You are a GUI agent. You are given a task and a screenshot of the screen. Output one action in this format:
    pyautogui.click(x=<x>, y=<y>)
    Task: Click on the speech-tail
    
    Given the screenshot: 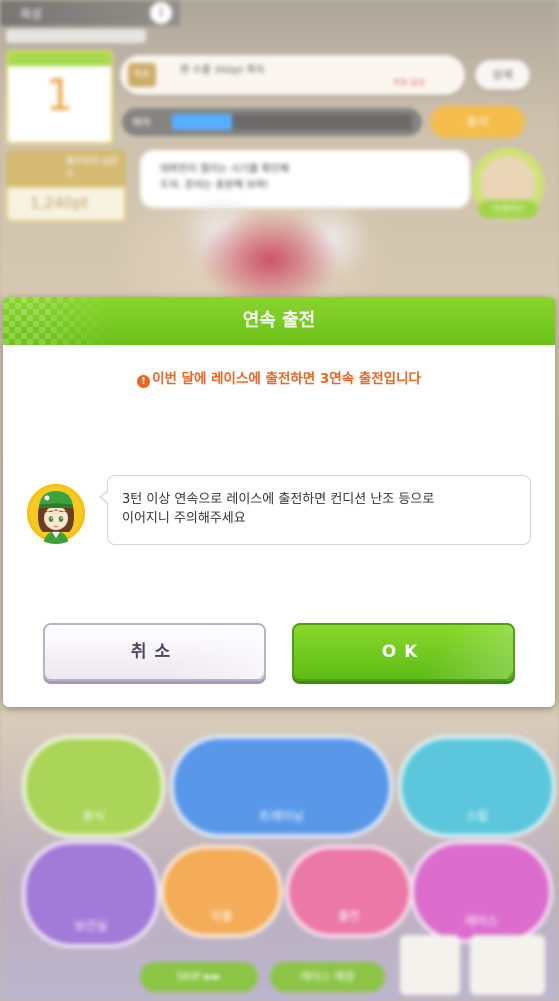 What is the action you would take?
    pyautogui.click(x=104, y=497)
    